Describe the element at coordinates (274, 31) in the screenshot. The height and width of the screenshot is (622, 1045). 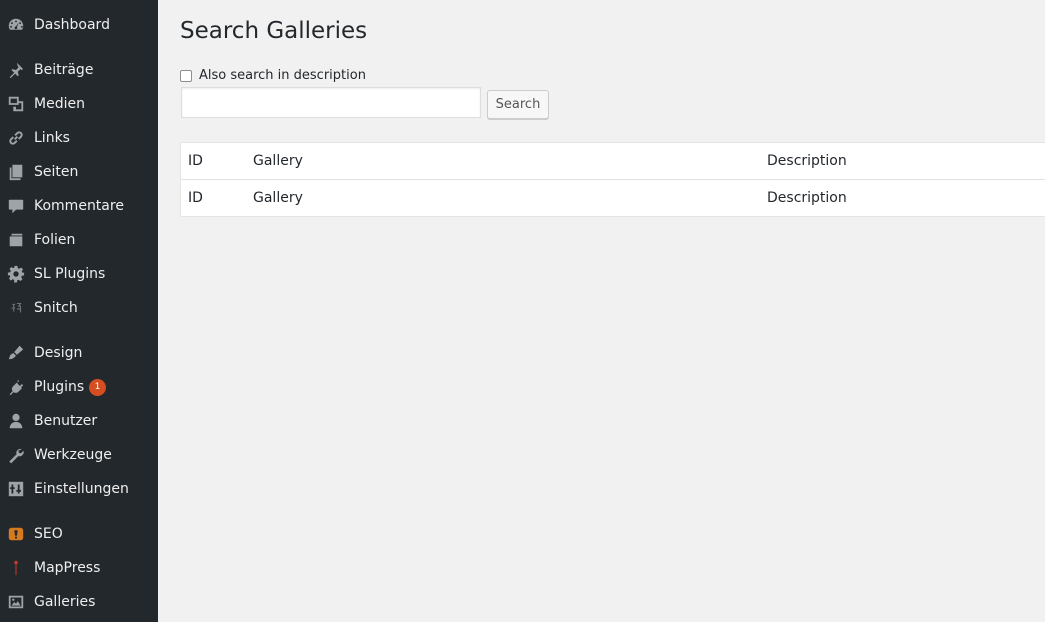
I see `page-title: Search Galleries` at that location.